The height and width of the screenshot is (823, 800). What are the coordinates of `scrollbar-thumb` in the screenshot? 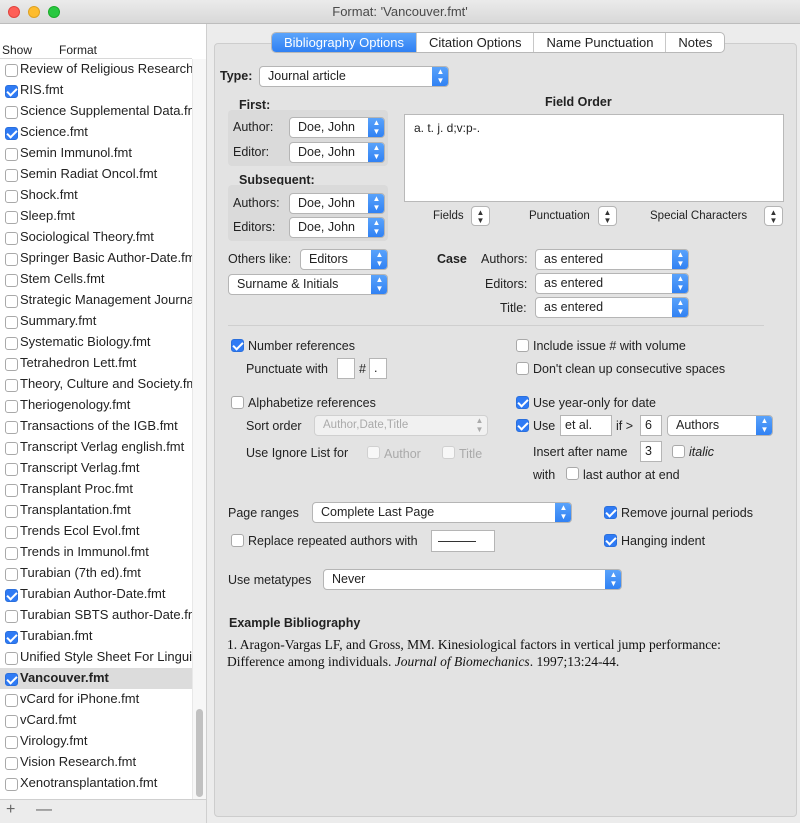 It's located at (199, 753).